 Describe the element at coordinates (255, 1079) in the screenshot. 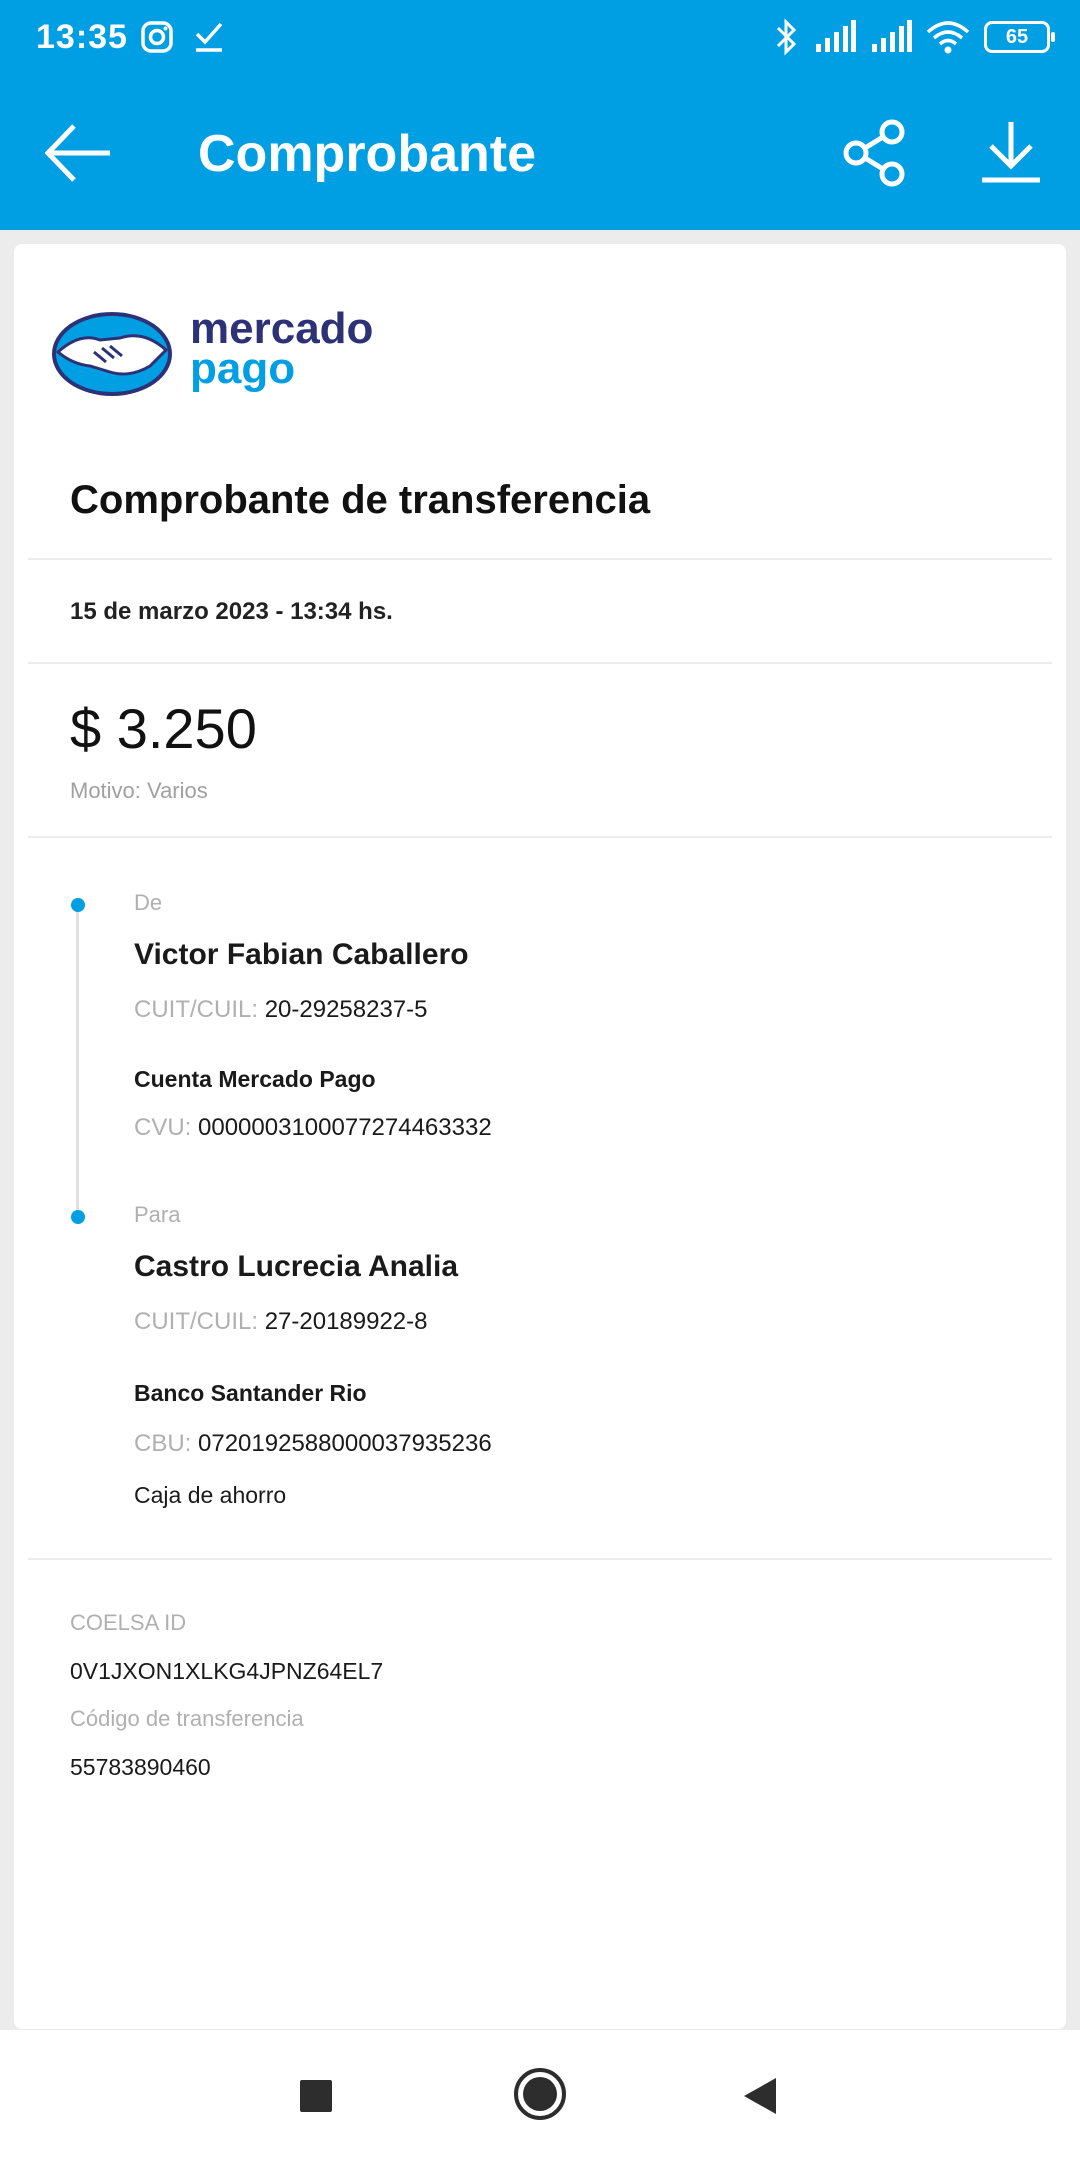

I see `from-account: Cuenta Mercado Pago` at that location.